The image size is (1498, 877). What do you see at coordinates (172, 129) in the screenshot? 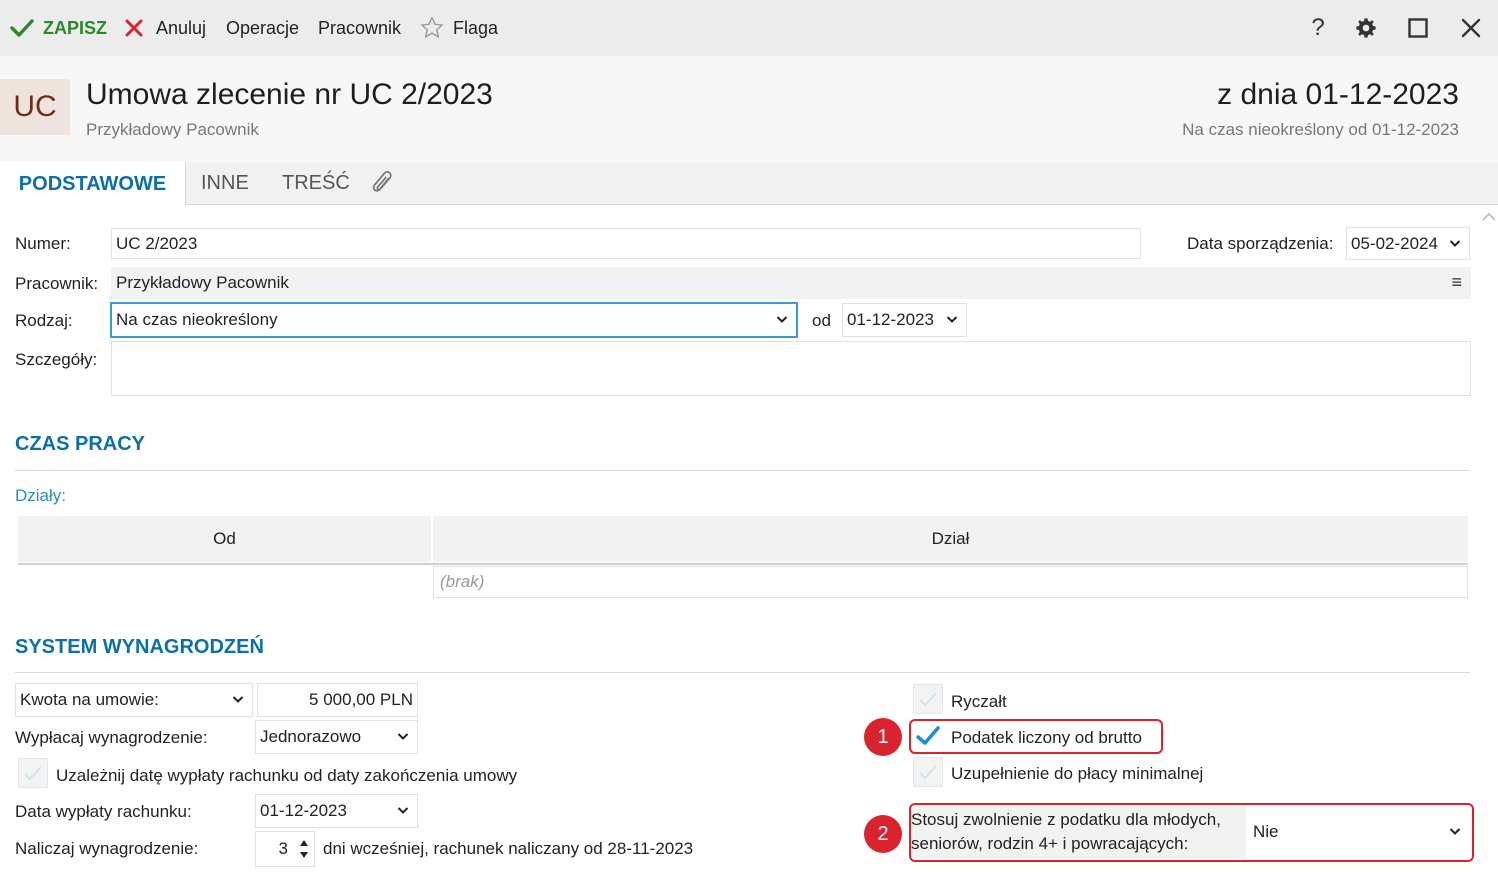
I see `document-subtitle: Przykładowy Pacownik` at bounding box center [172, 129].